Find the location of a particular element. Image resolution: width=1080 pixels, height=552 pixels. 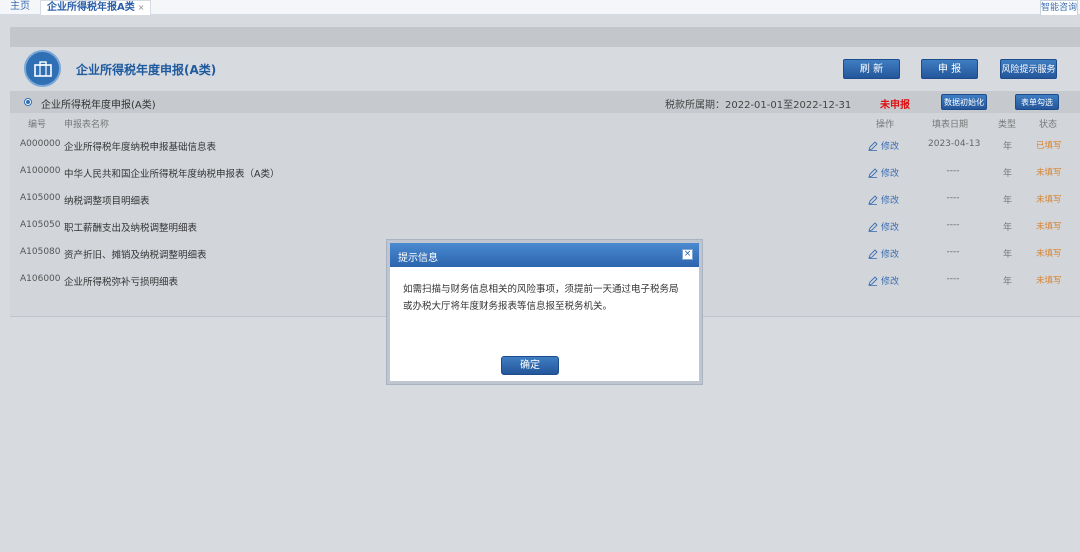

row-code: A000000 is located at coordinates (40, 144).